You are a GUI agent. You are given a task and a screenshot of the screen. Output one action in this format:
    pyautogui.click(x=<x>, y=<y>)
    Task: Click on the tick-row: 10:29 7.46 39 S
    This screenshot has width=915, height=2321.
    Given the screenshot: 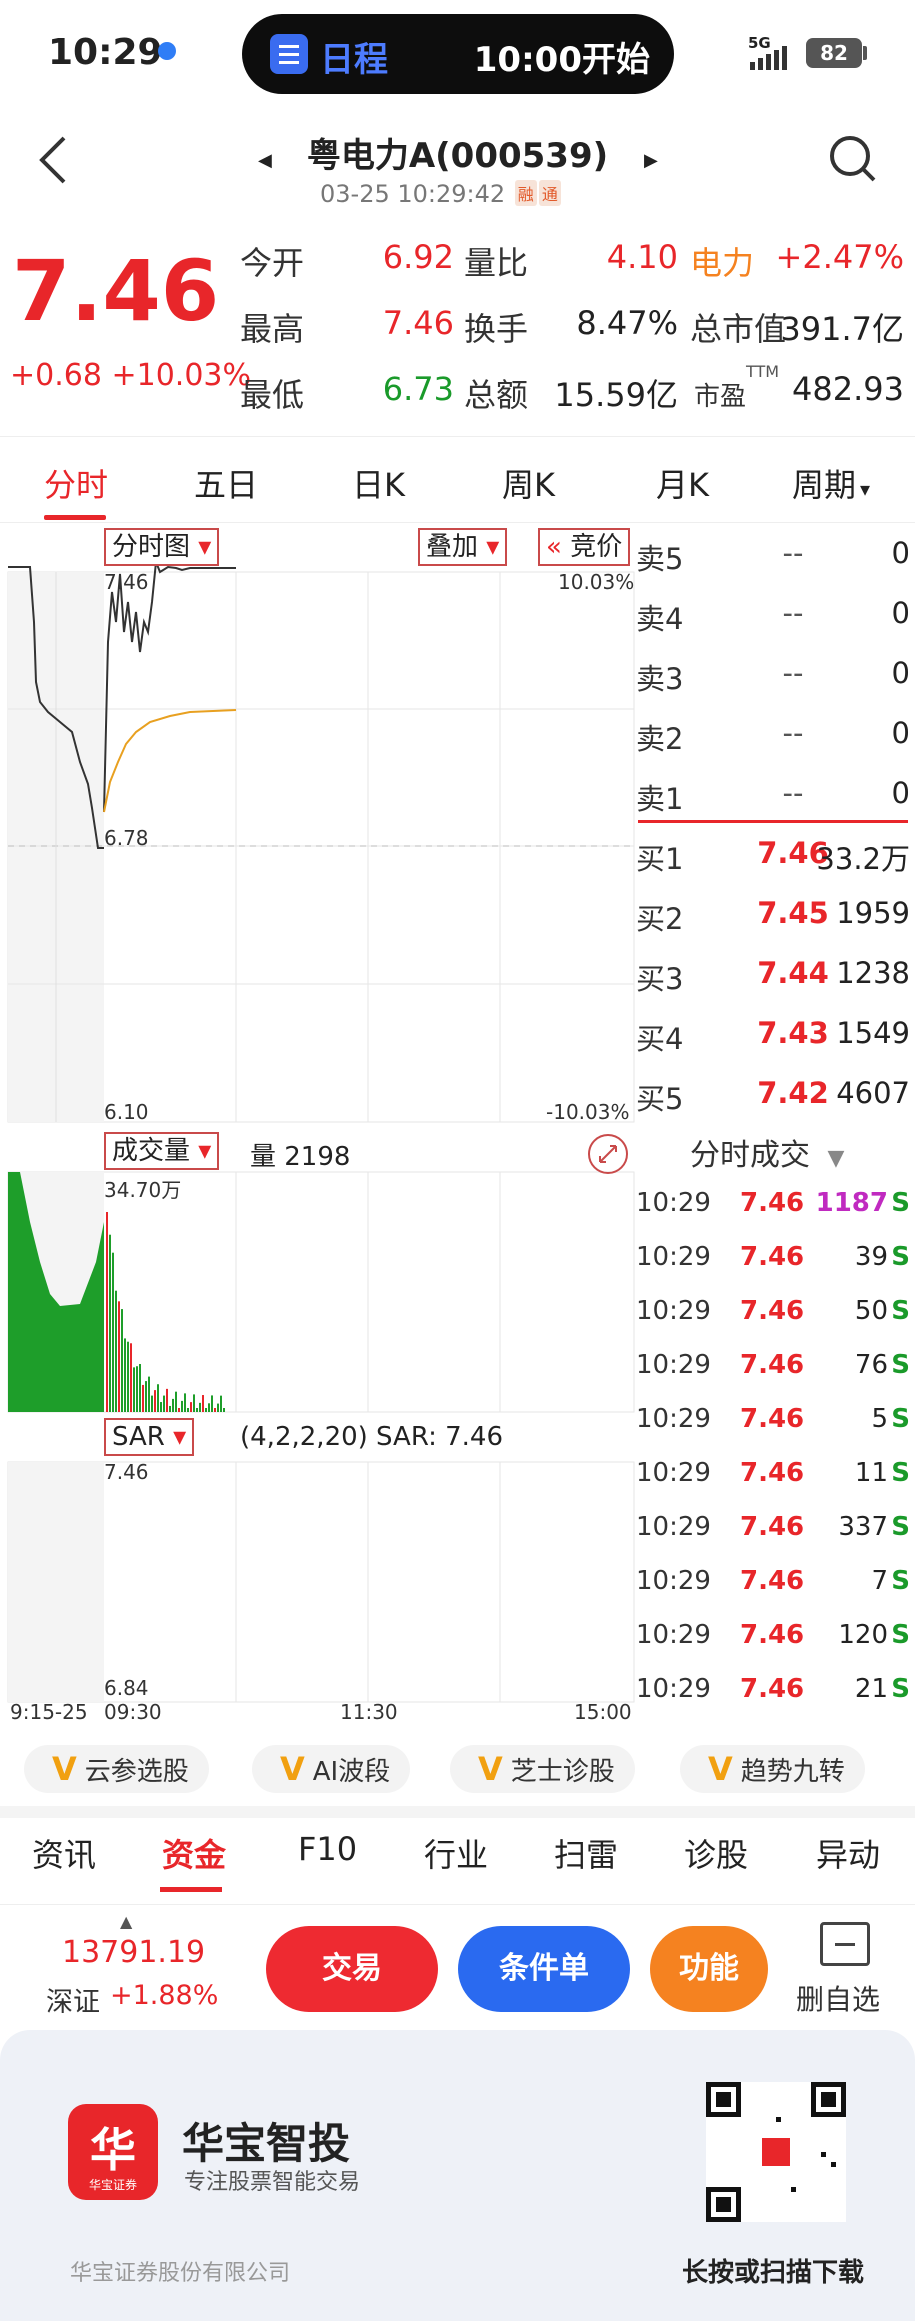 What is the action you would take?
    pyautogui.click(x=773, y=1259)
    